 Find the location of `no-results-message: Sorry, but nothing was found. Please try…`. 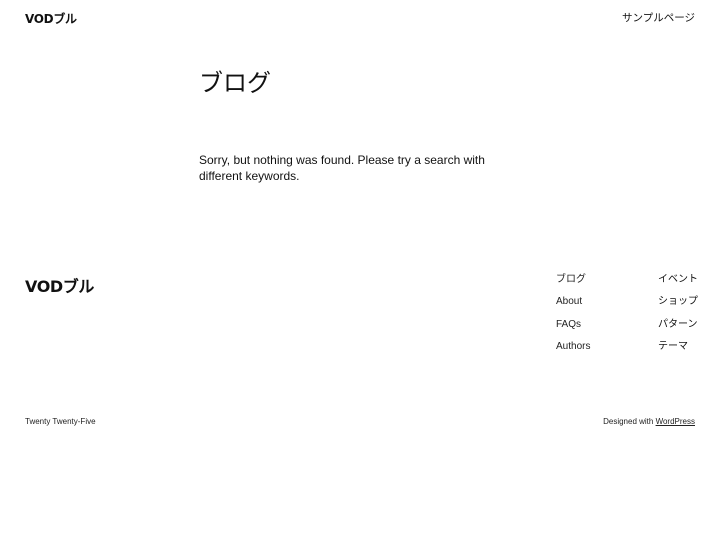

no-results-message: Sorry, but nothing was found. Please try… is located at coordinates (342, 168).